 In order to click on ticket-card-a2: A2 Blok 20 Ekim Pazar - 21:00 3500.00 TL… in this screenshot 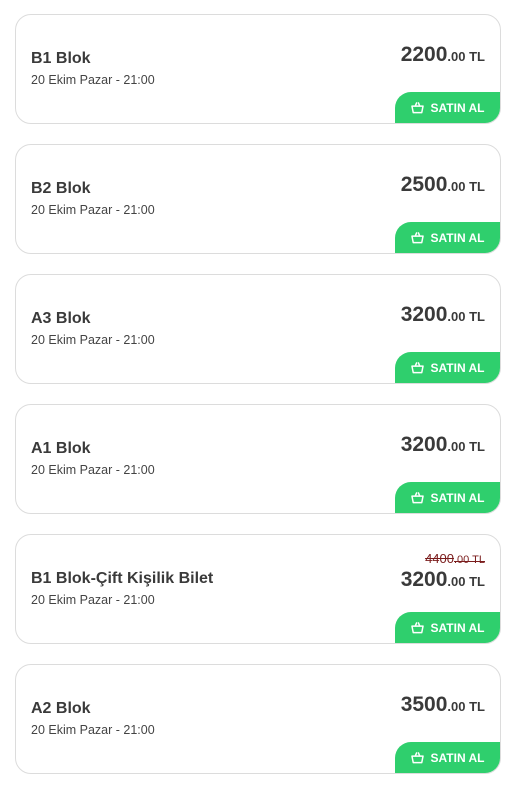, I will do `click(258, 719)`.